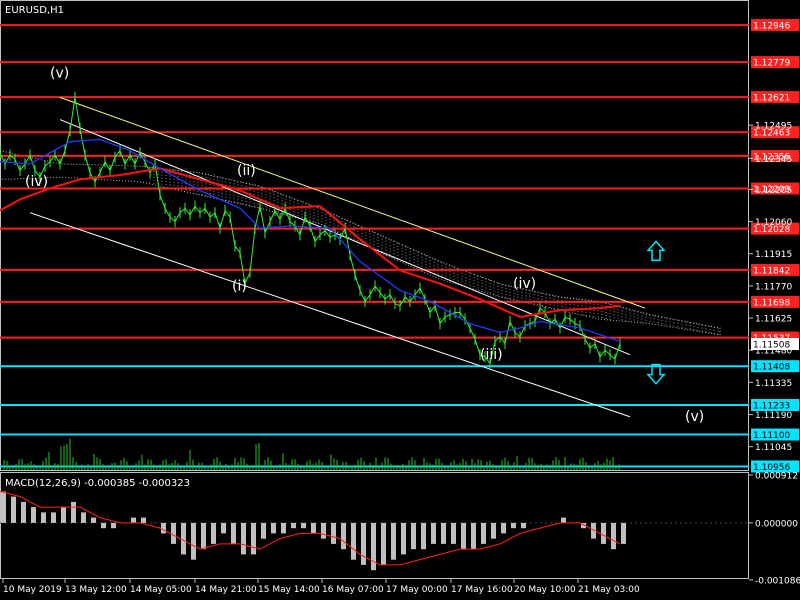 This screenshot has height=600, width=800. Describe the element at coordinates (545, 590) in the screenshot. I see `time-tick-label: 20 May 10:00` at that location.